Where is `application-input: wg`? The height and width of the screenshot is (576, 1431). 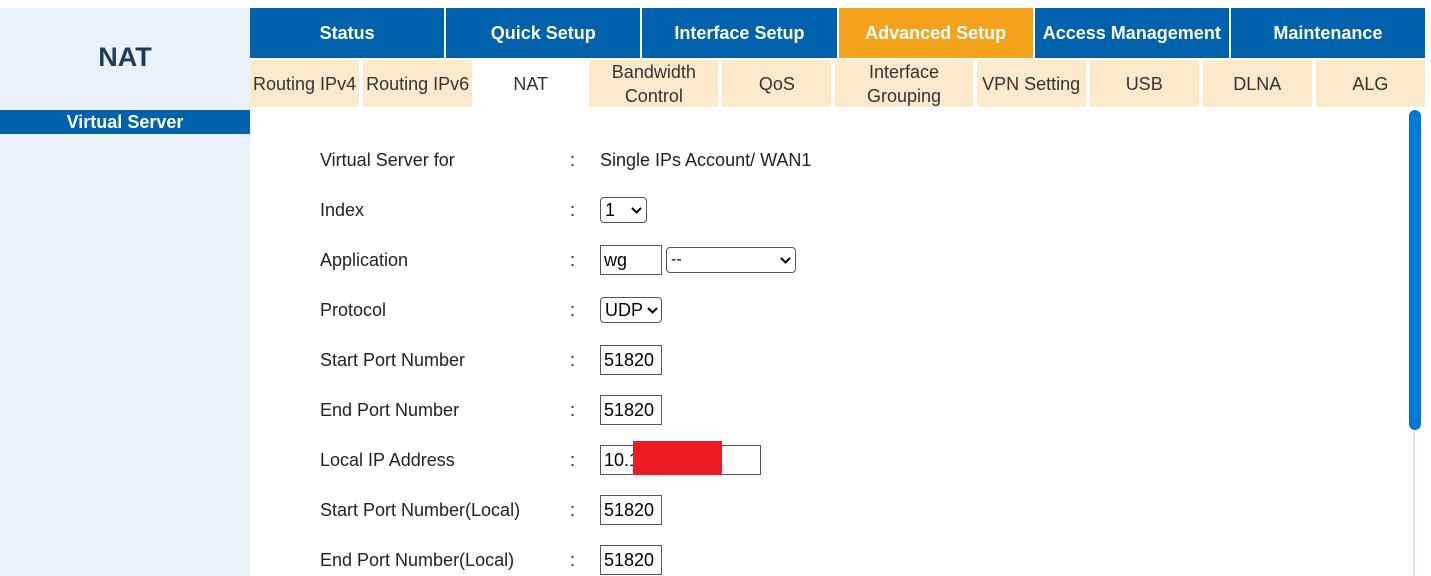 application-input: wg is located at coordinates (631, 260).